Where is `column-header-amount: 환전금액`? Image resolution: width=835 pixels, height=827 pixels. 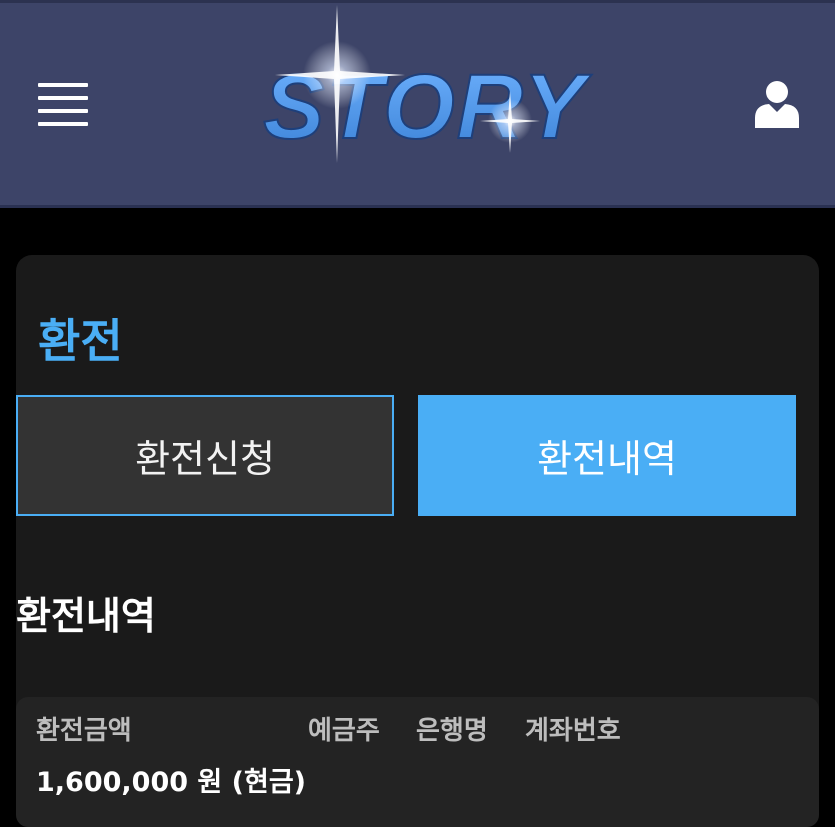 column-header-amount: 환전금액 is located at coordinates (84, 731).